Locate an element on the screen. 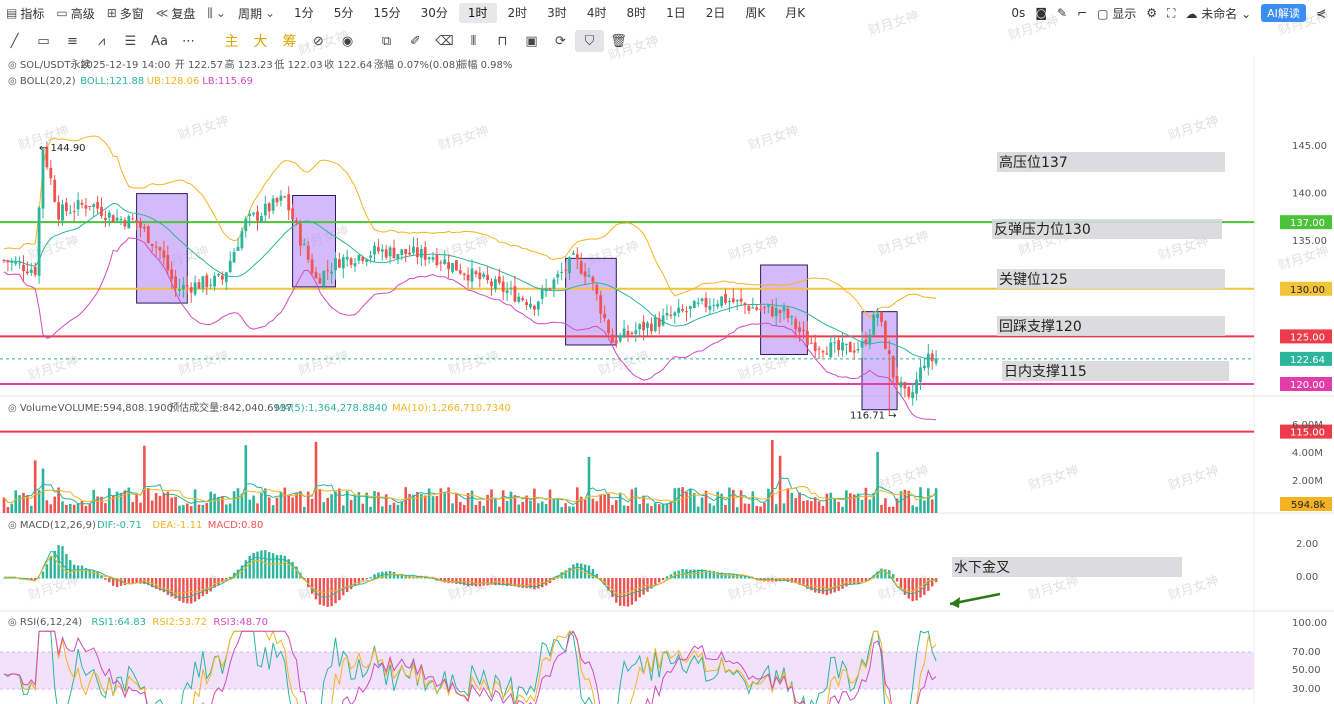 The height and width of the screenshot is (704, 1334). lock-icon: ⊓ is located at coordinates (502, 41).